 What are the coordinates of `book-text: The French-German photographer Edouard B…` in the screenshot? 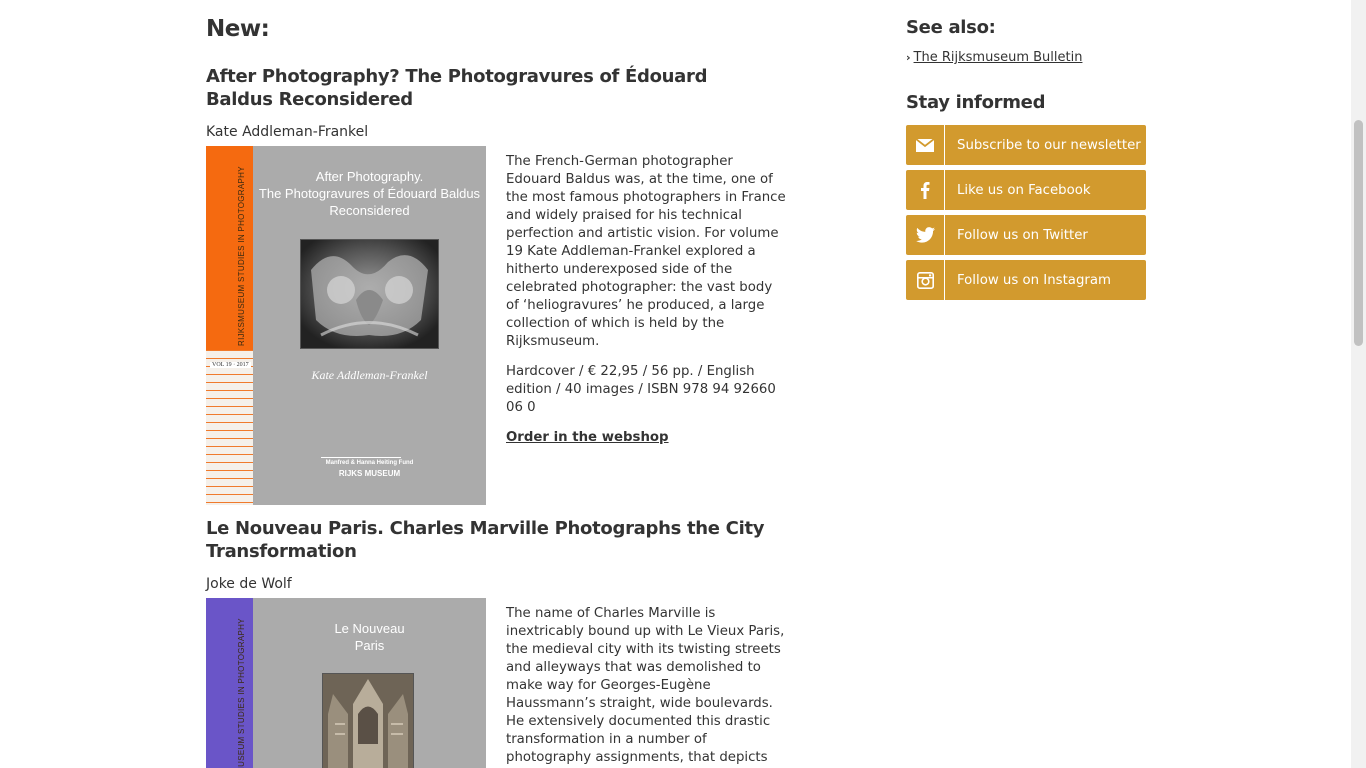 It's located at (636, 325).